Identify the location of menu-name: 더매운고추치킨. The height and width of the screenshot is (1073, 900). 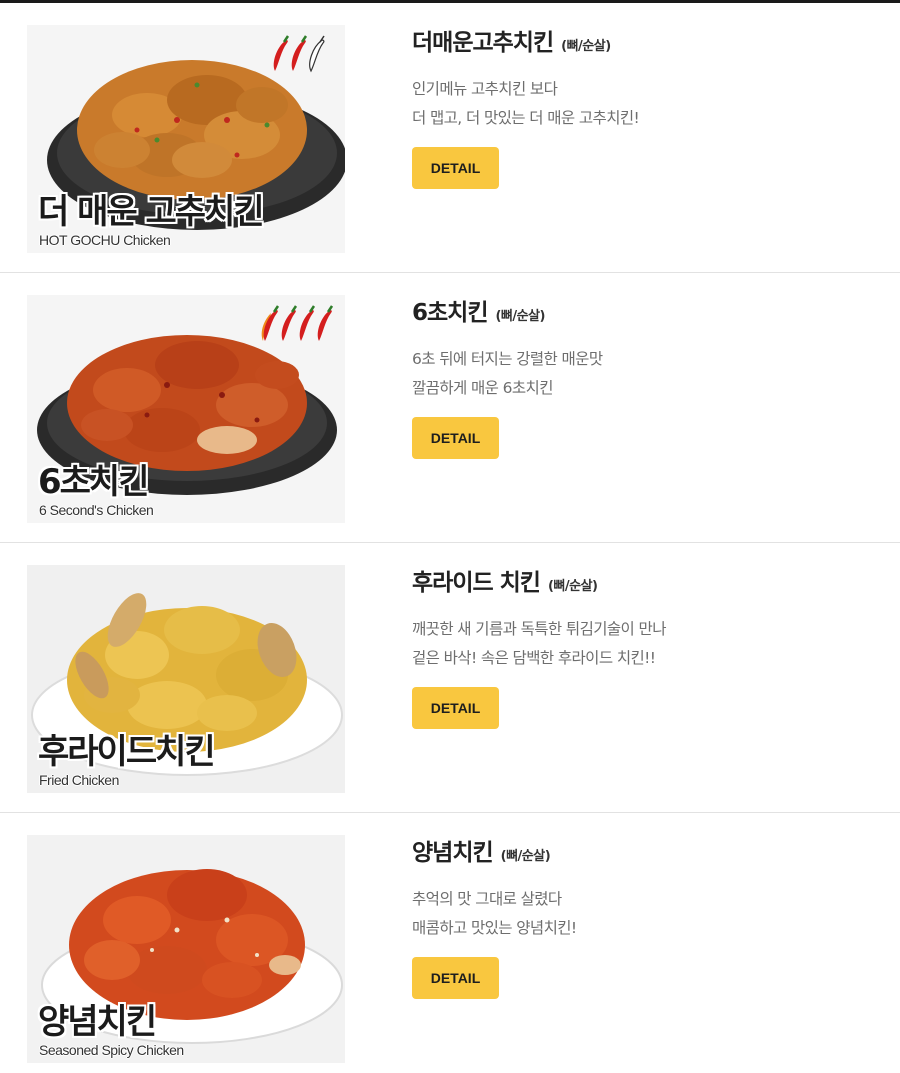
(483, 40).